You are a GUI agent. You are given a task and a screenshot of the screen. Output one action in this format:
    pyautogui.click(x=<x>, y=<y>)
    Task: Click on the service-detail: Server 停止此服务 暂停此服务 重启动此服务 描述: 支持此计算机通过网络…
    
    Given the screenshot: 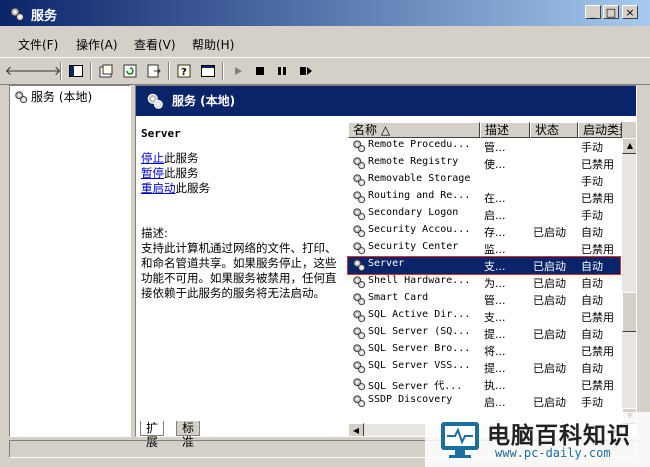 What is the action you would take?
    pyautogui.click(x=241, y=213)
    